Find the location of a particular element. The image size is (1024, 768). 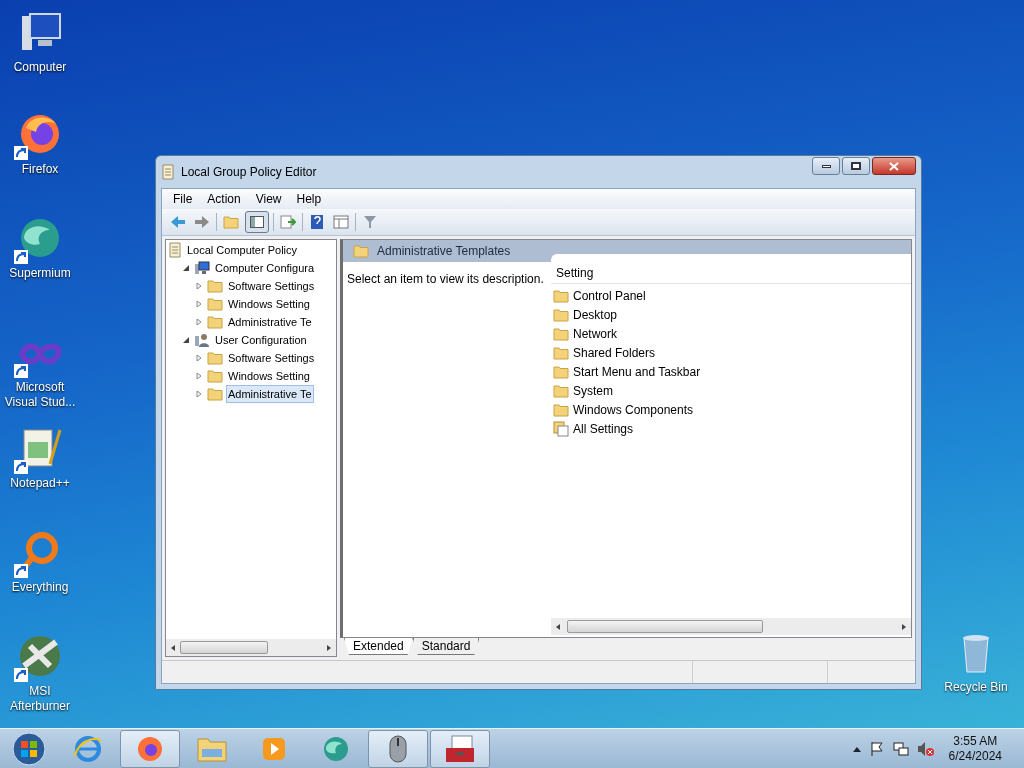

tree-item: Local Computer Policy is located at coordinates (242, 250).